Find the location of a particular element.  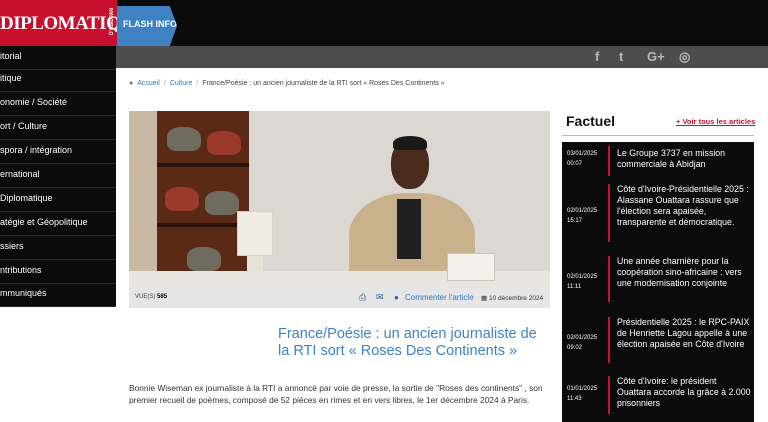

sidebar-item-label: spora / intégration is located at coordinates (36, 150).